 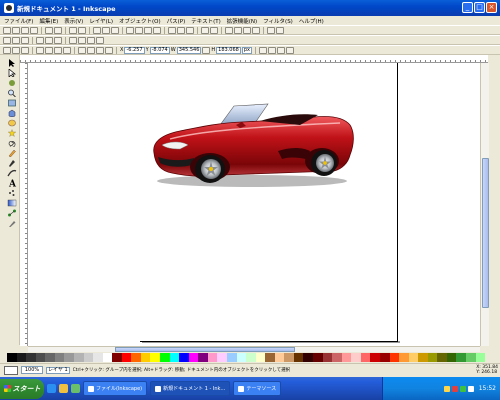 What do you see at coordinates (12, 113) in the screenshot?
I see `3d-box-tool-icon` at bounding box center [12, 113].